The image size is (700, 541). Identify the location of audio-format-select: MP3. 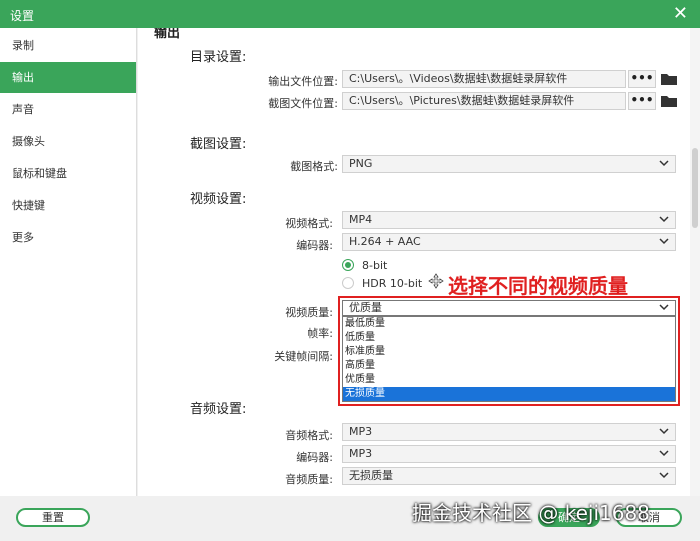
(509, 432).